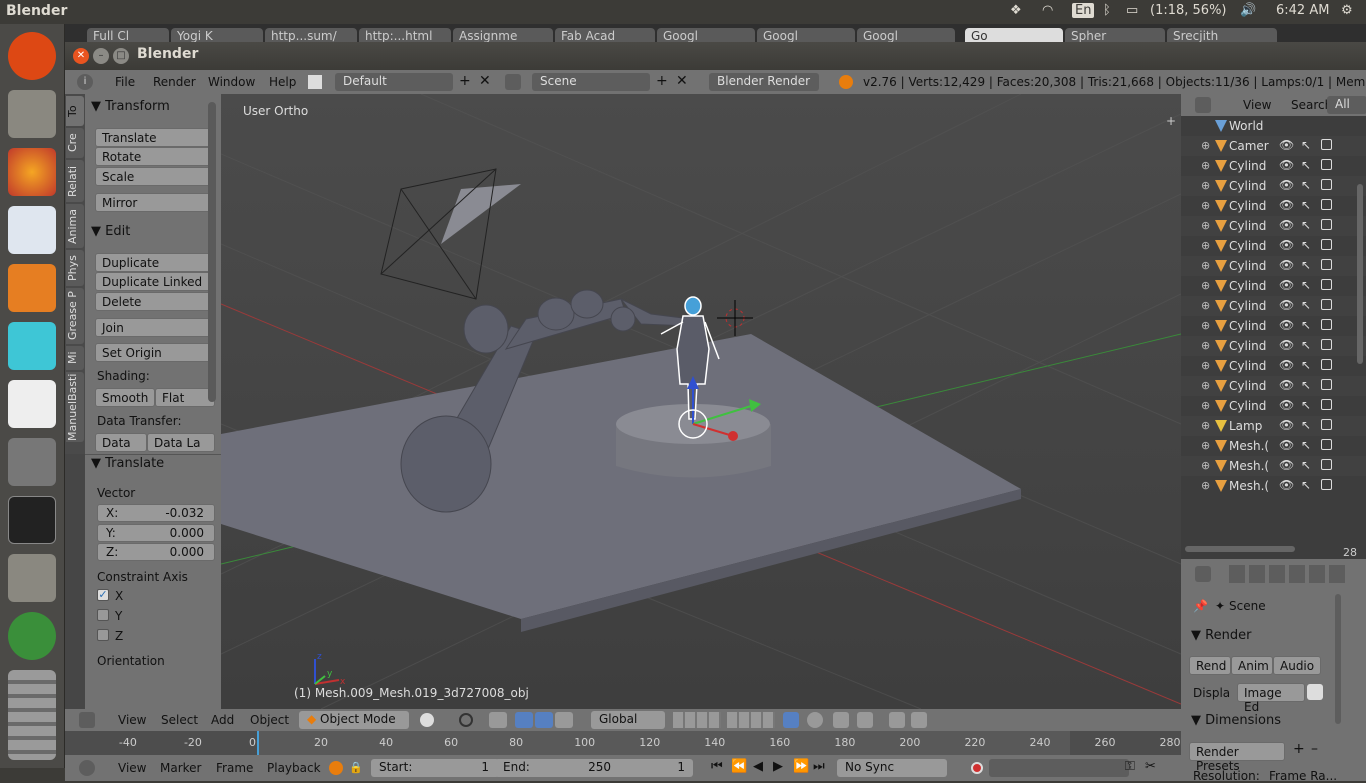  I want to click on rotate-button: Rotate, so click(155, 156).